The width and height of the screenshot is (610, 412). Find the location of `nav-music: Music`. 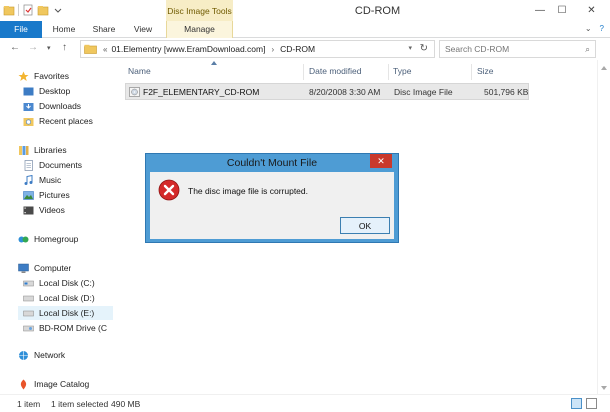

nav-music: Music is located at coordinates (42, 180).